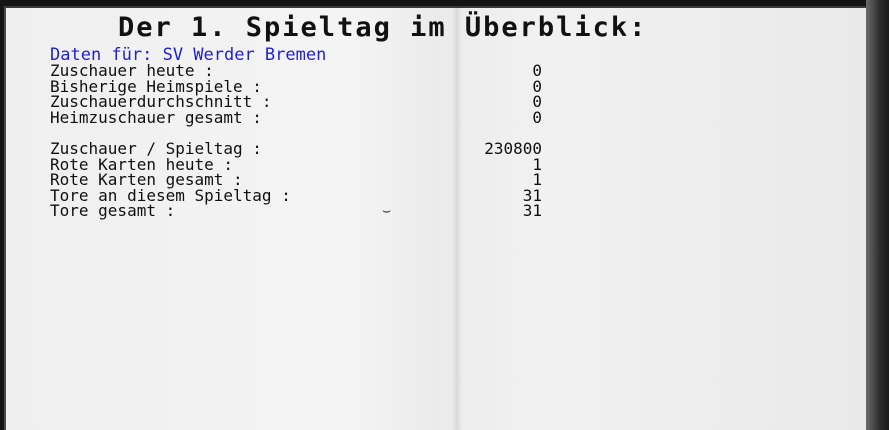  What do you see at coordinates (387, 211) in the screenshot?
I see `mouse-cursor-icon: ⌣` at bounding box center [387, 211].